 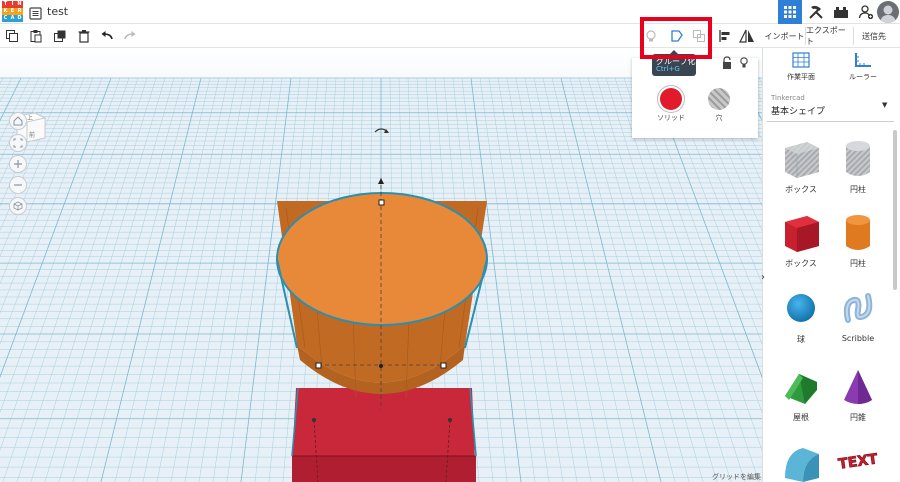 I want to click on plus-icon, so click(x=18, y=164).